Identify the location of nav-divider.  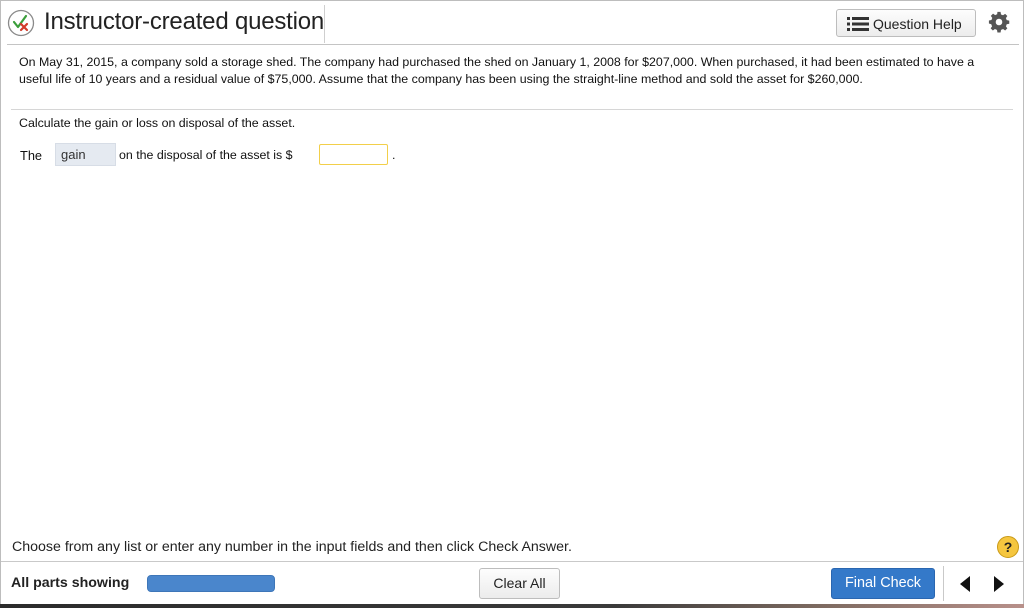
(943, 583).